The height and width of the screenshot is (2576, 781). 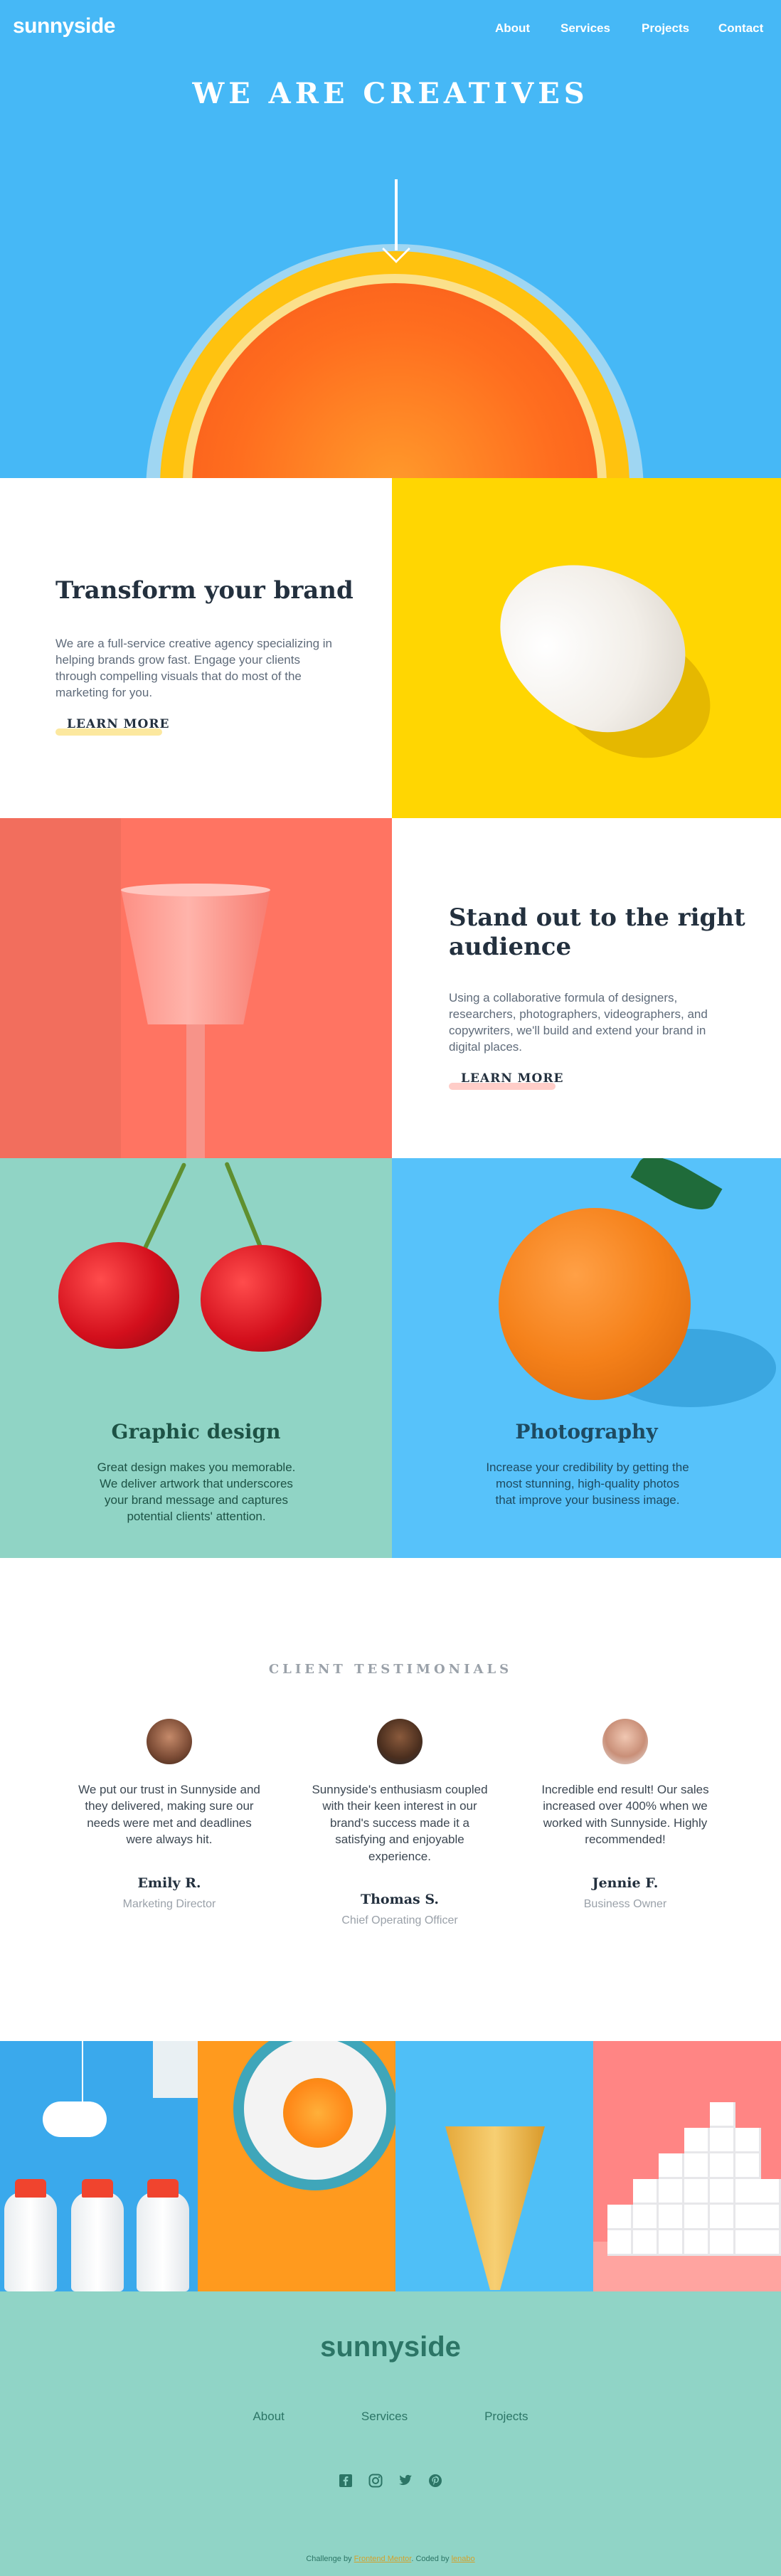 I want to click on glass-shadow, so click(x=61, y=988).